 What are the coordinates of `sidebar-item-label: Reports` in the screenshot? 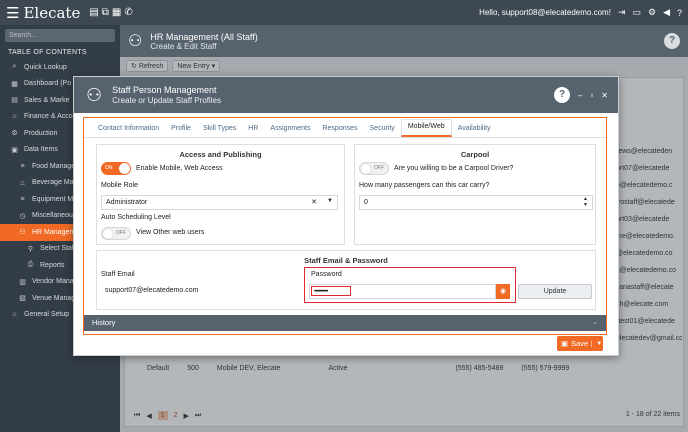 It's located at (52, 265).